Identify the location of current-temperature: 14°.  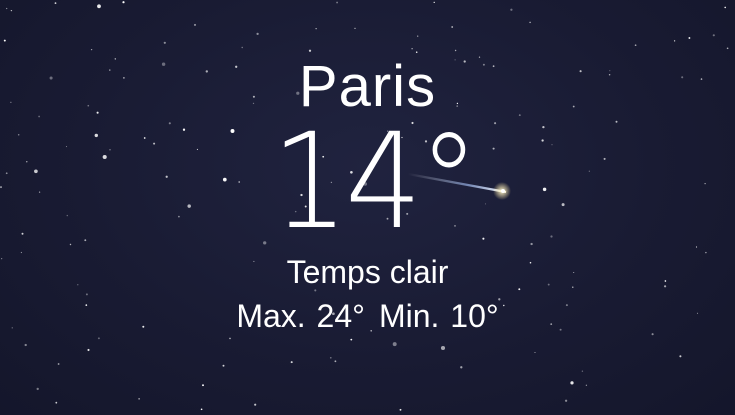
(375, 182).